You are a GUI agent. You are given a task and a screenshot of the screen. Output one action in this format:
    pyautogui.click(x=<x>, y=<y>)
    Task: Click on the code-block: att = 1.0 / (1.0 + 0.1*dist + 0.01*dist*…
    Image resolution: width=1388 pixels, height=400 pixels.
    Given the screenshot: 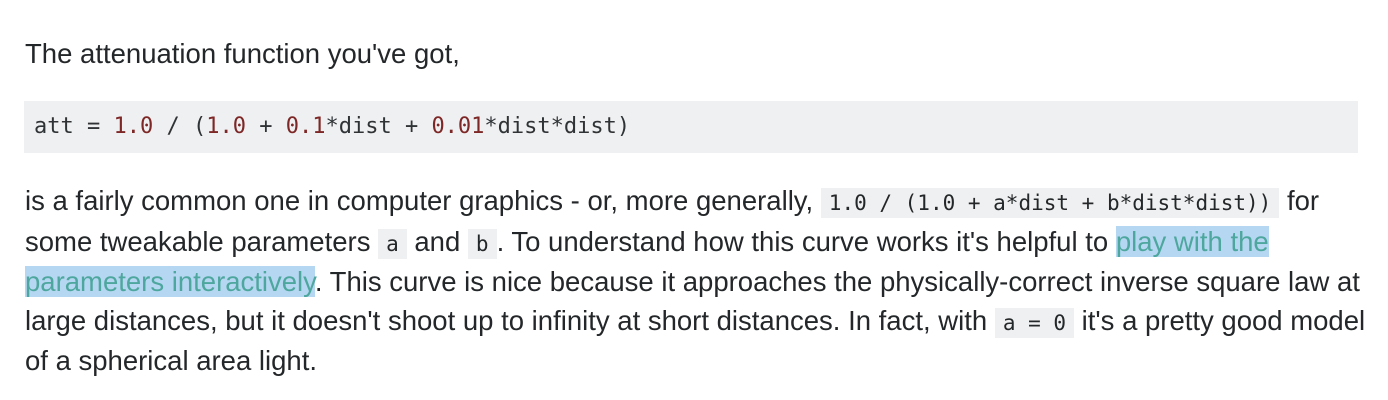 What is the action you would take?
    pyautogui.click(x=691, y=127)
    